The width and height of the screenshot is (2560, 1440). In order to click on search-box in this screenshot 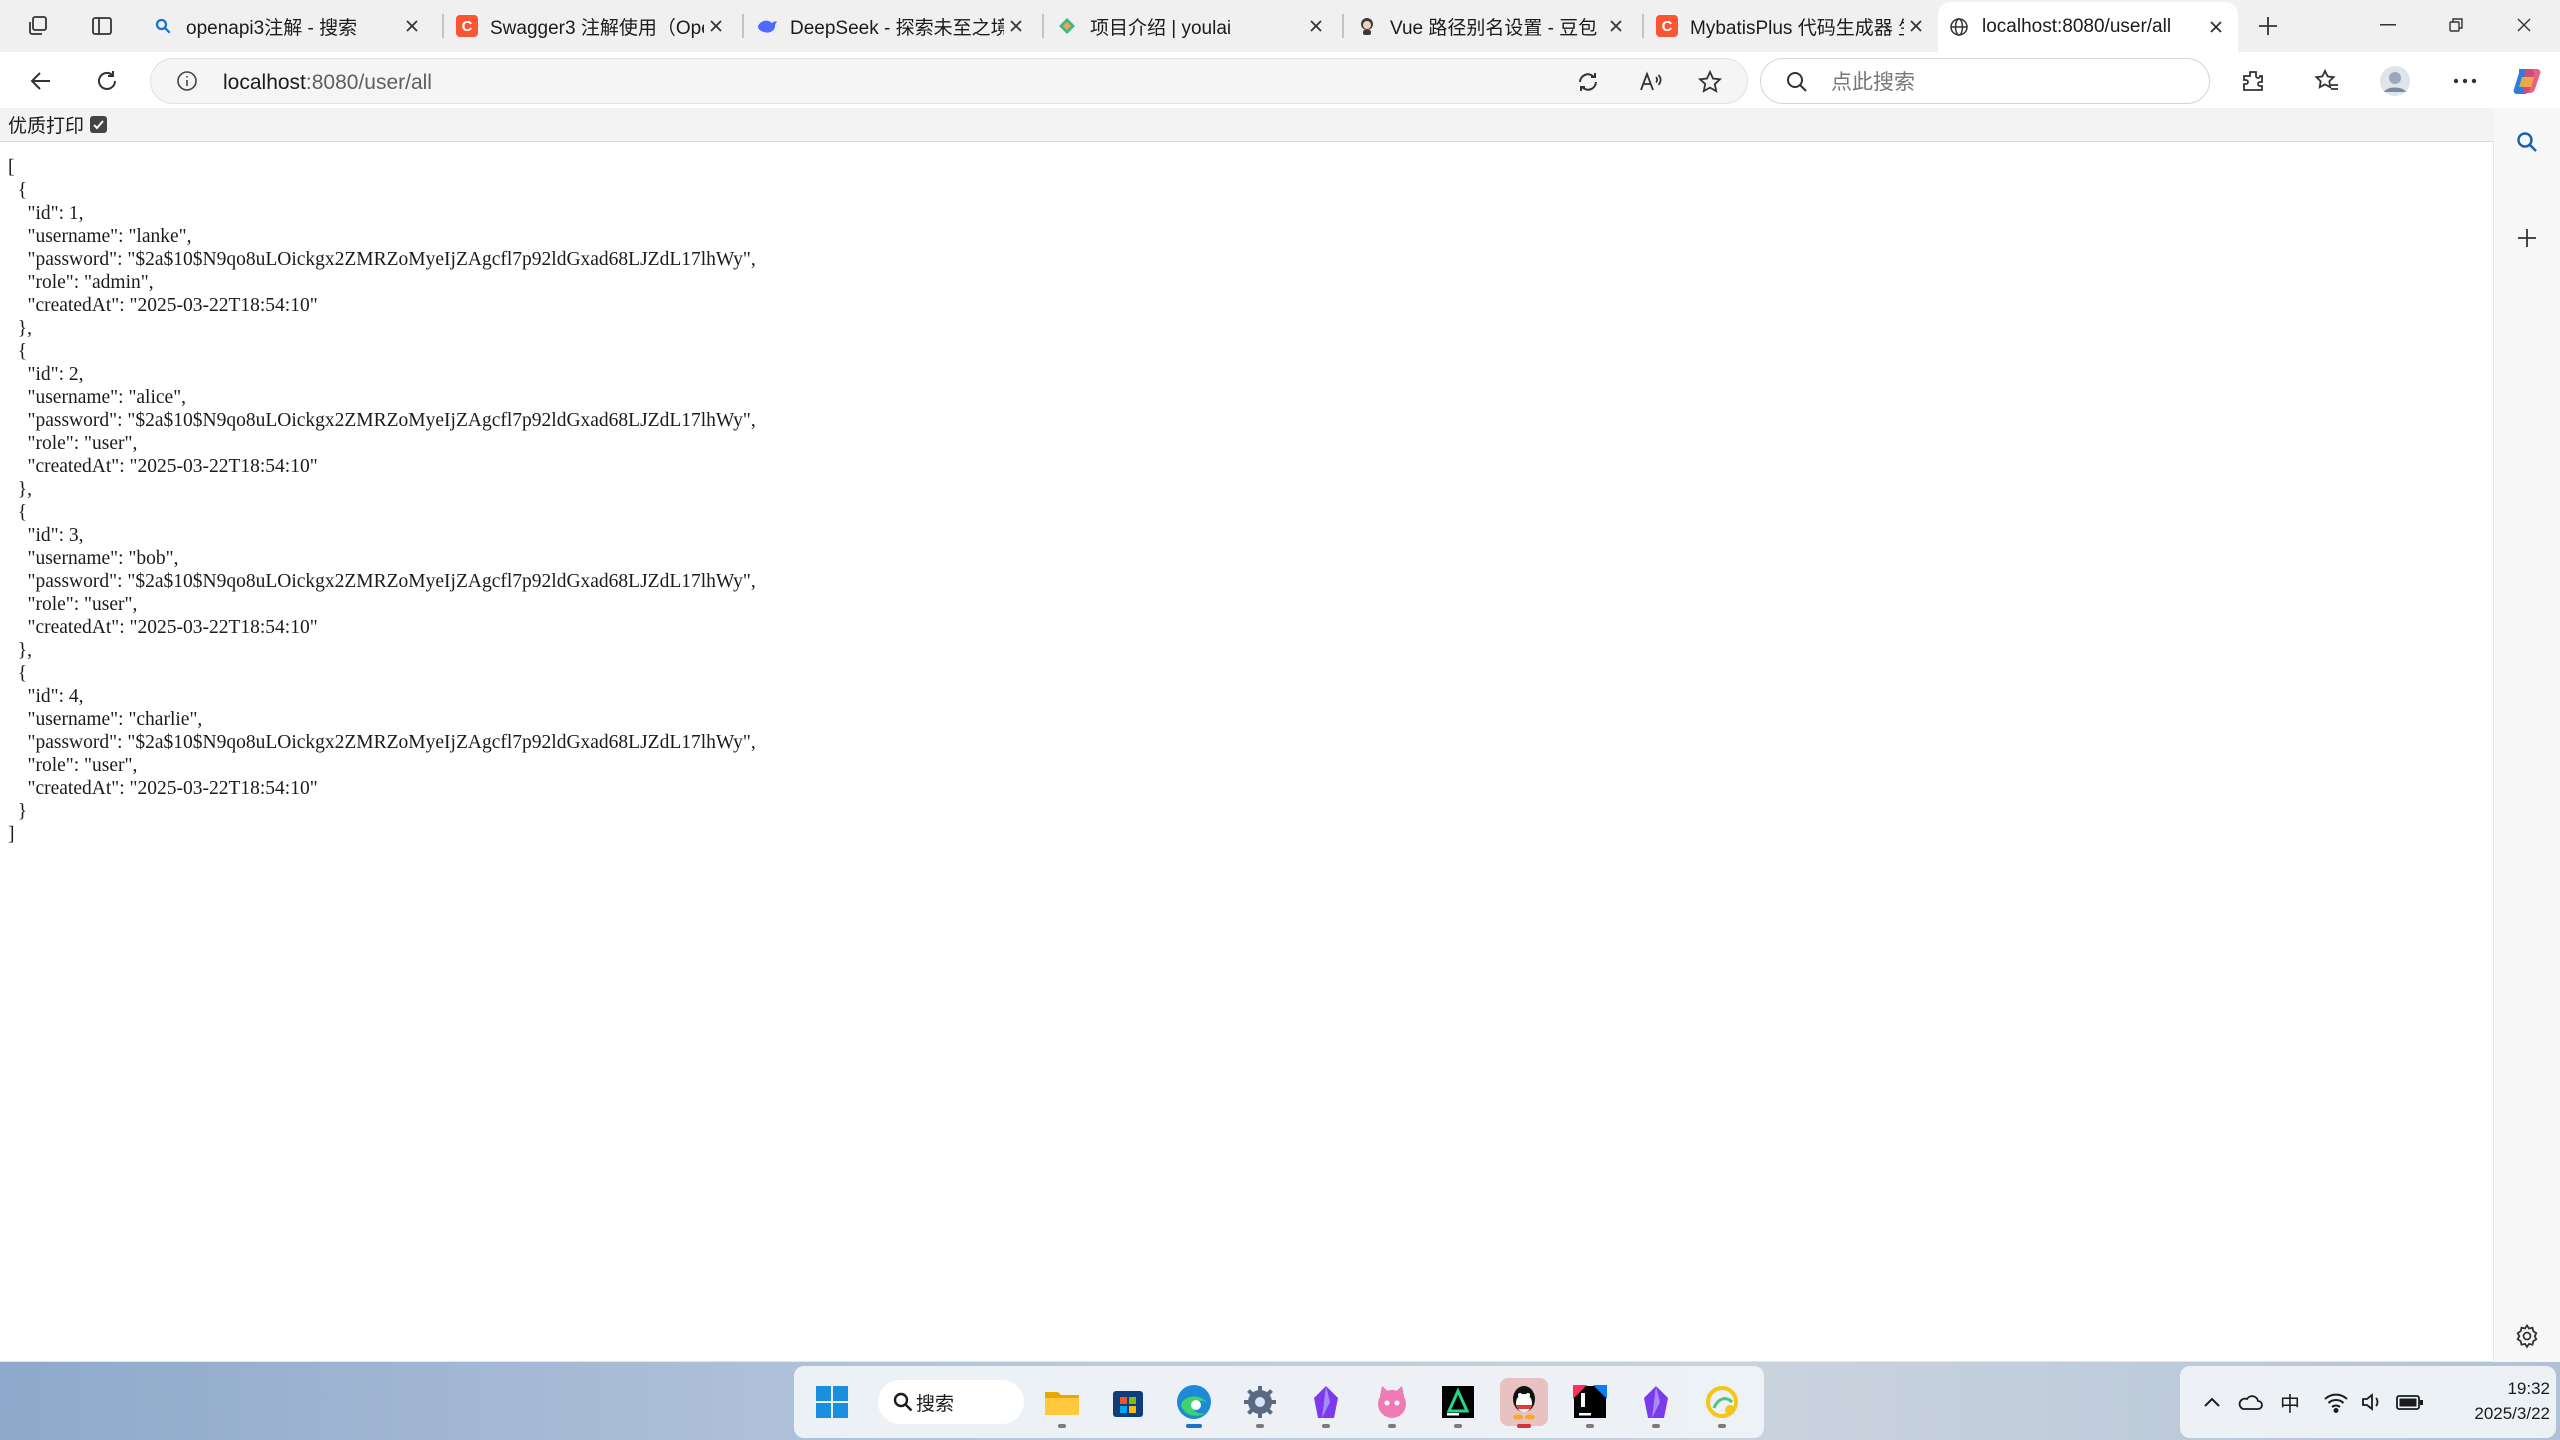, I will do `click(1985, 81)`.